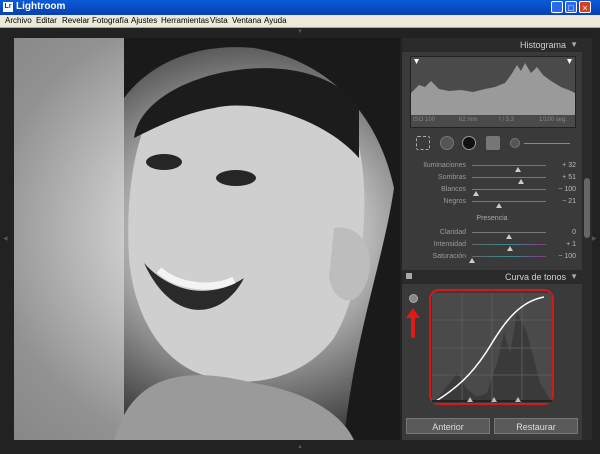 This screenshot has height=454, width=600. I want to click on slider-iluminaciones: Iluminaciones + 32, so click(492, 166).